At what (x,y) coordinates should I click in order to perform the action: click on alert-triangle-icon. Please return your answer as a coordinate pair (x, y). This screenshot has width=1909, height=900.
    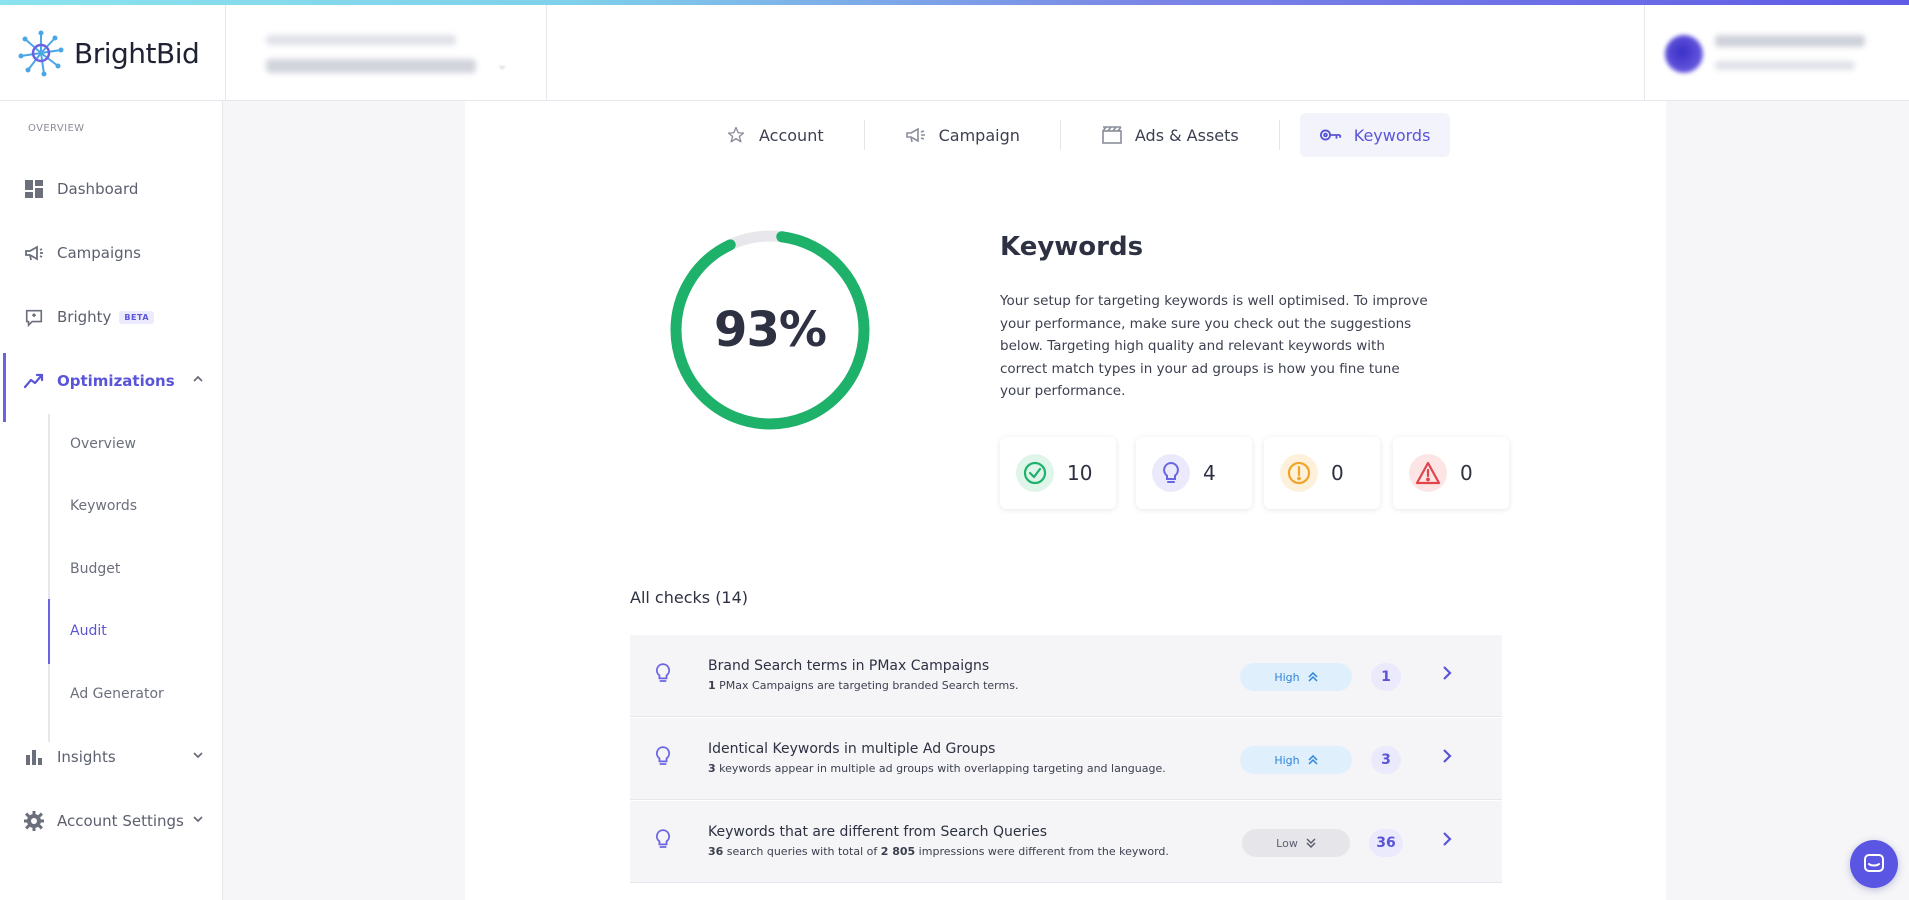
    Looking at the image, I should click on (1428, 473).